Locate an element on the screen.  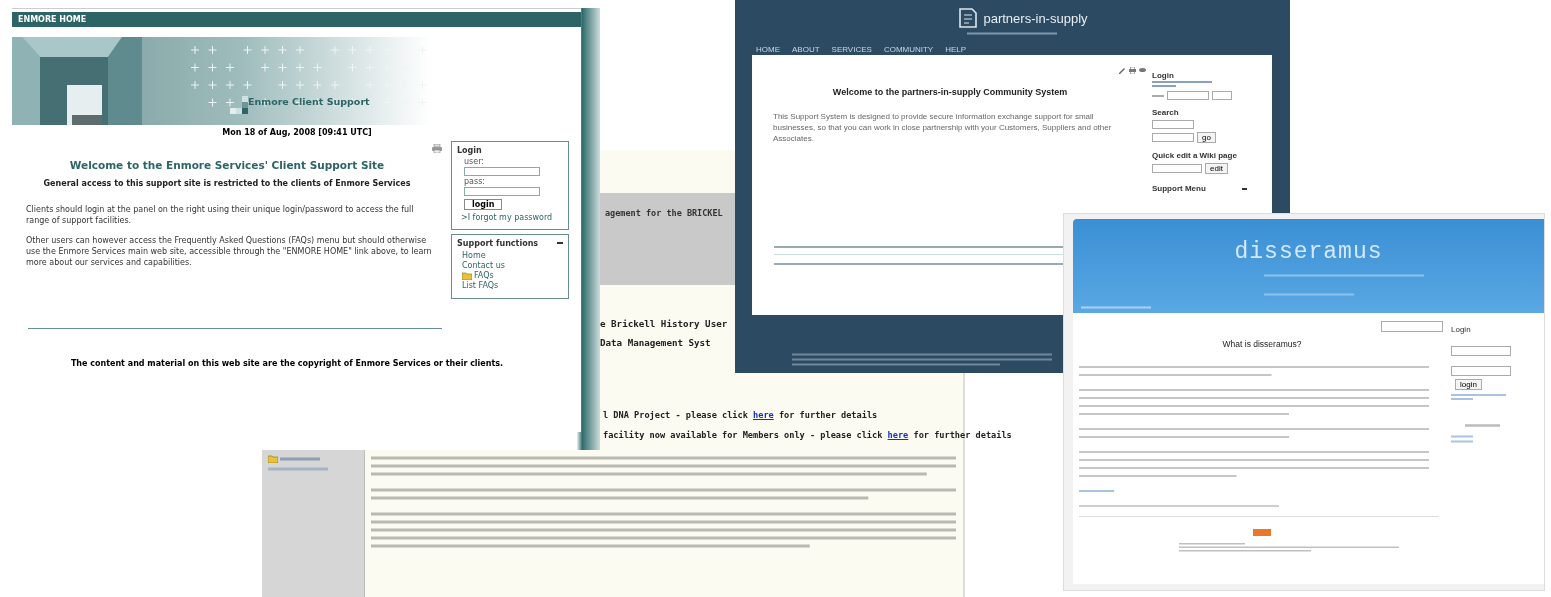
copyright-text: The content and material on this web site are the copyright of Enmore Services or their clients. is located at coordinates (287, 363).